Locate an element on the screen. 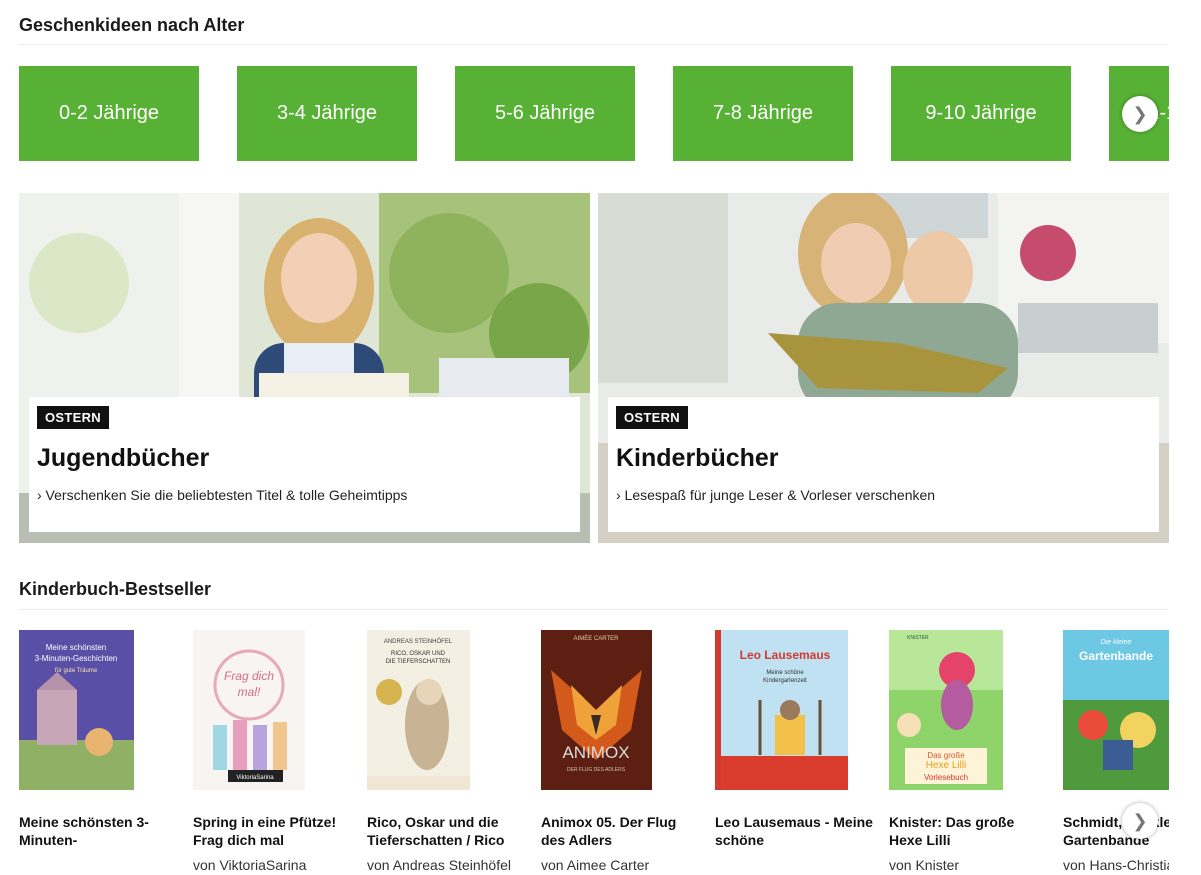  age-tile-3-4: 3-4 Jährige is located at coordinates (327, 113).